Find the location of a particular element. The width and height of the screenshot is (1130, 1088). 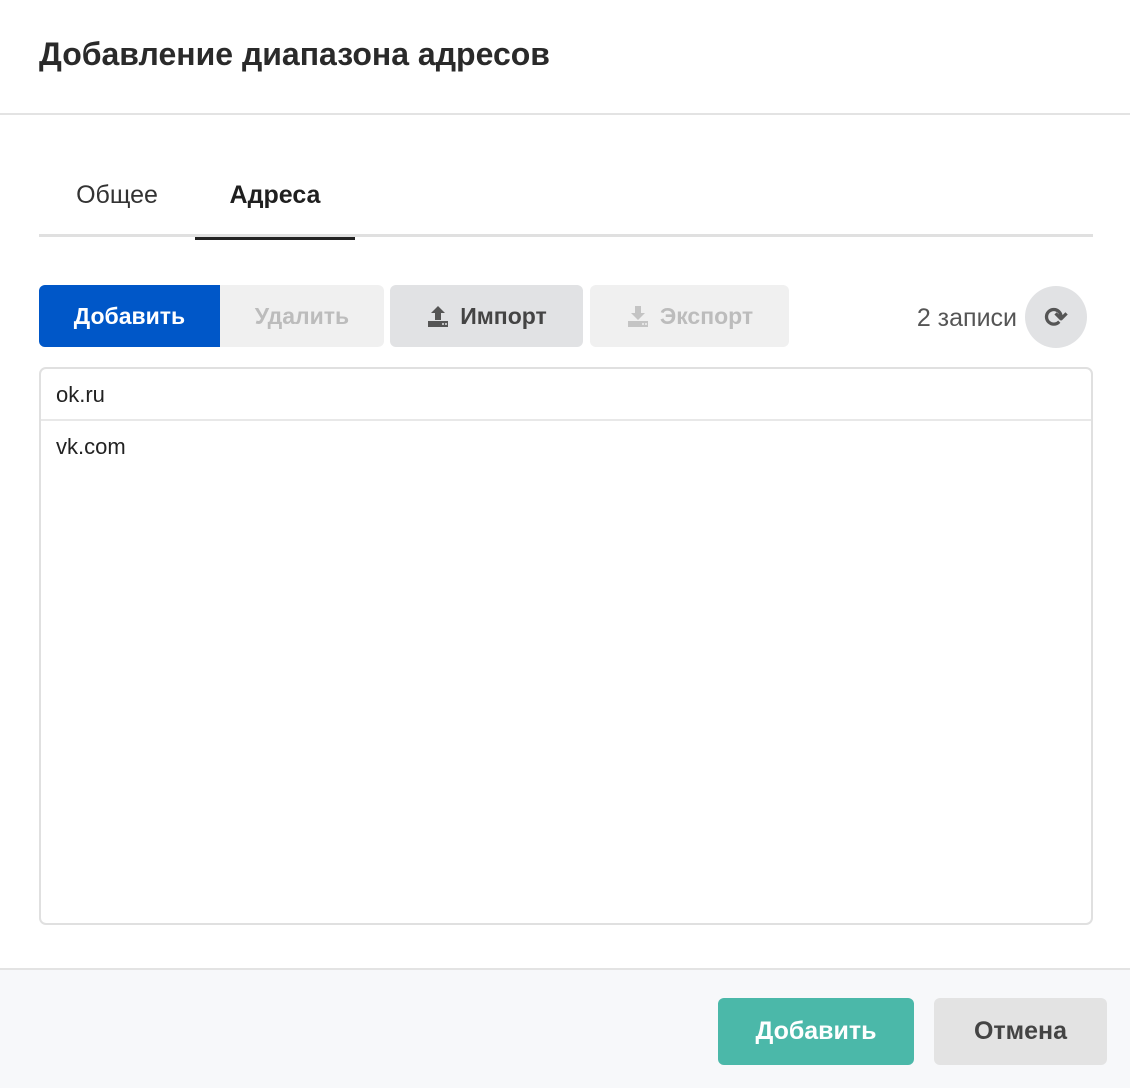

dialog-title: Добавление диапазона адресов is located at coordinates (294, 54).